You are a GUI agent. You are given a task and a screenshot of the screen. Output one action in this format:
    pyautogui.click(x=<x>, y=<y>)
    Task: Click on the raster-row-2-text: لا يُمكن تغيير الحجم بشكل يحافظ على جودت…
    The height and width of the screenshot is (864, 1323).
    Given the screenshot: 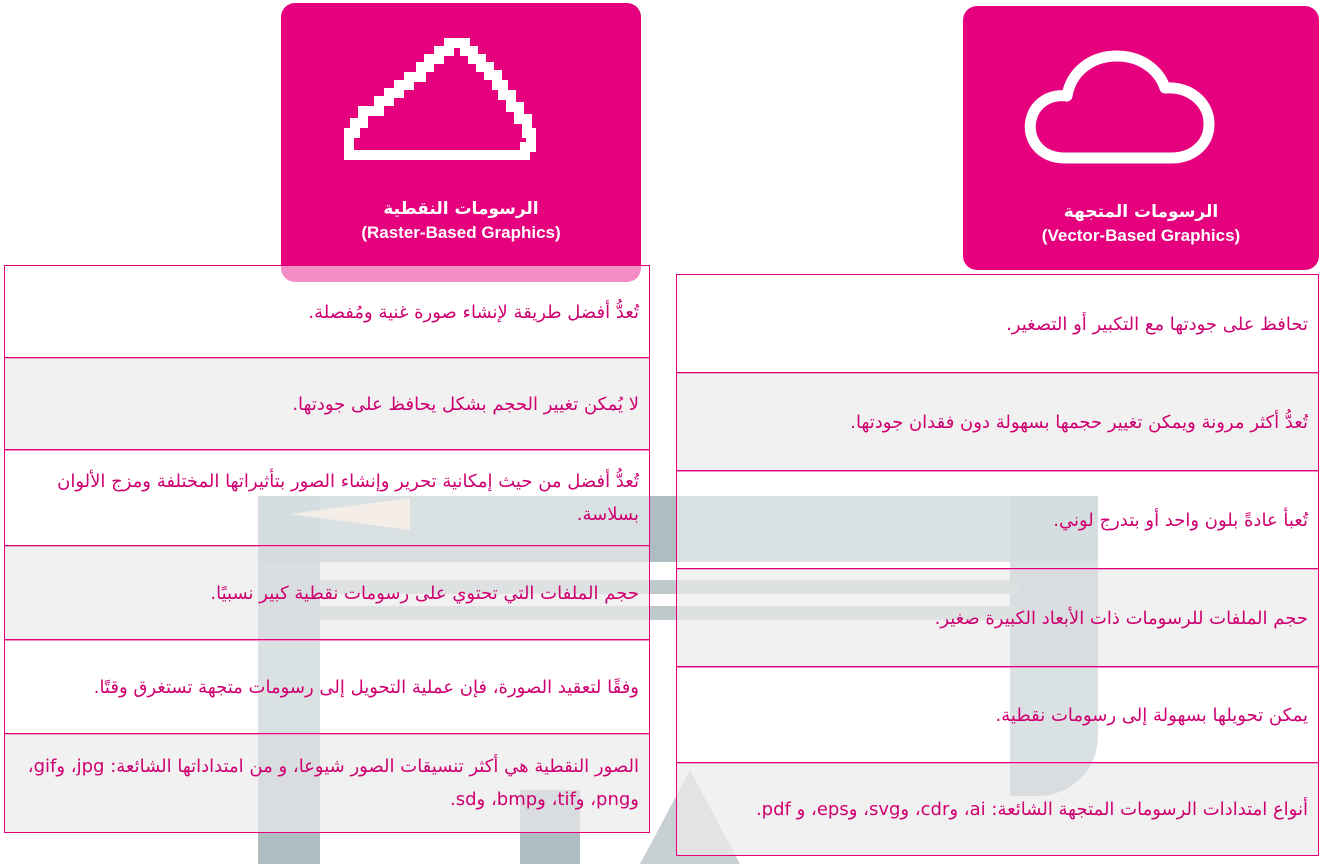 What is the action you would take?
    pyautogui.click(x=465, y=404)
    